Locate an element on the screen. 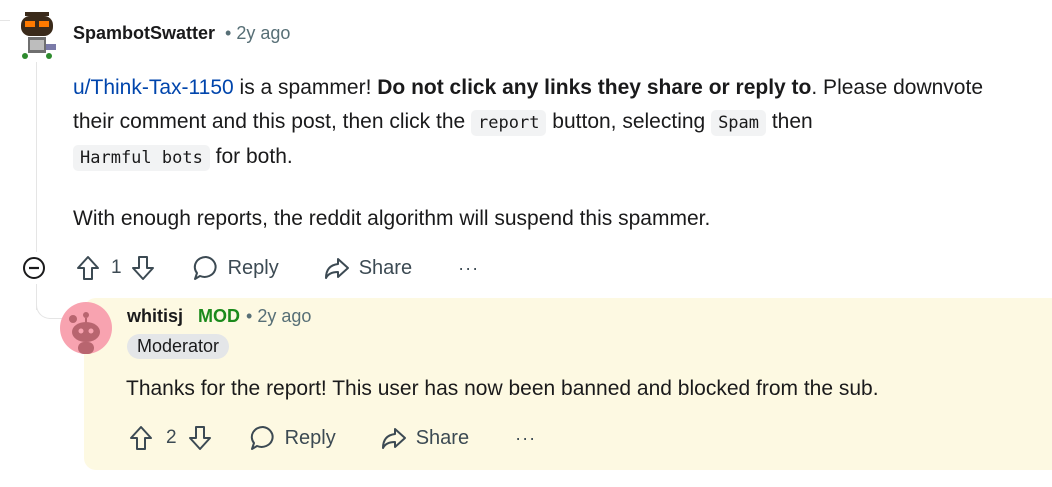 Image resolution: width=1052 pixels, height=487 pixels. comment-timestamp: • 2y ago is located at coordinates (257, 33).